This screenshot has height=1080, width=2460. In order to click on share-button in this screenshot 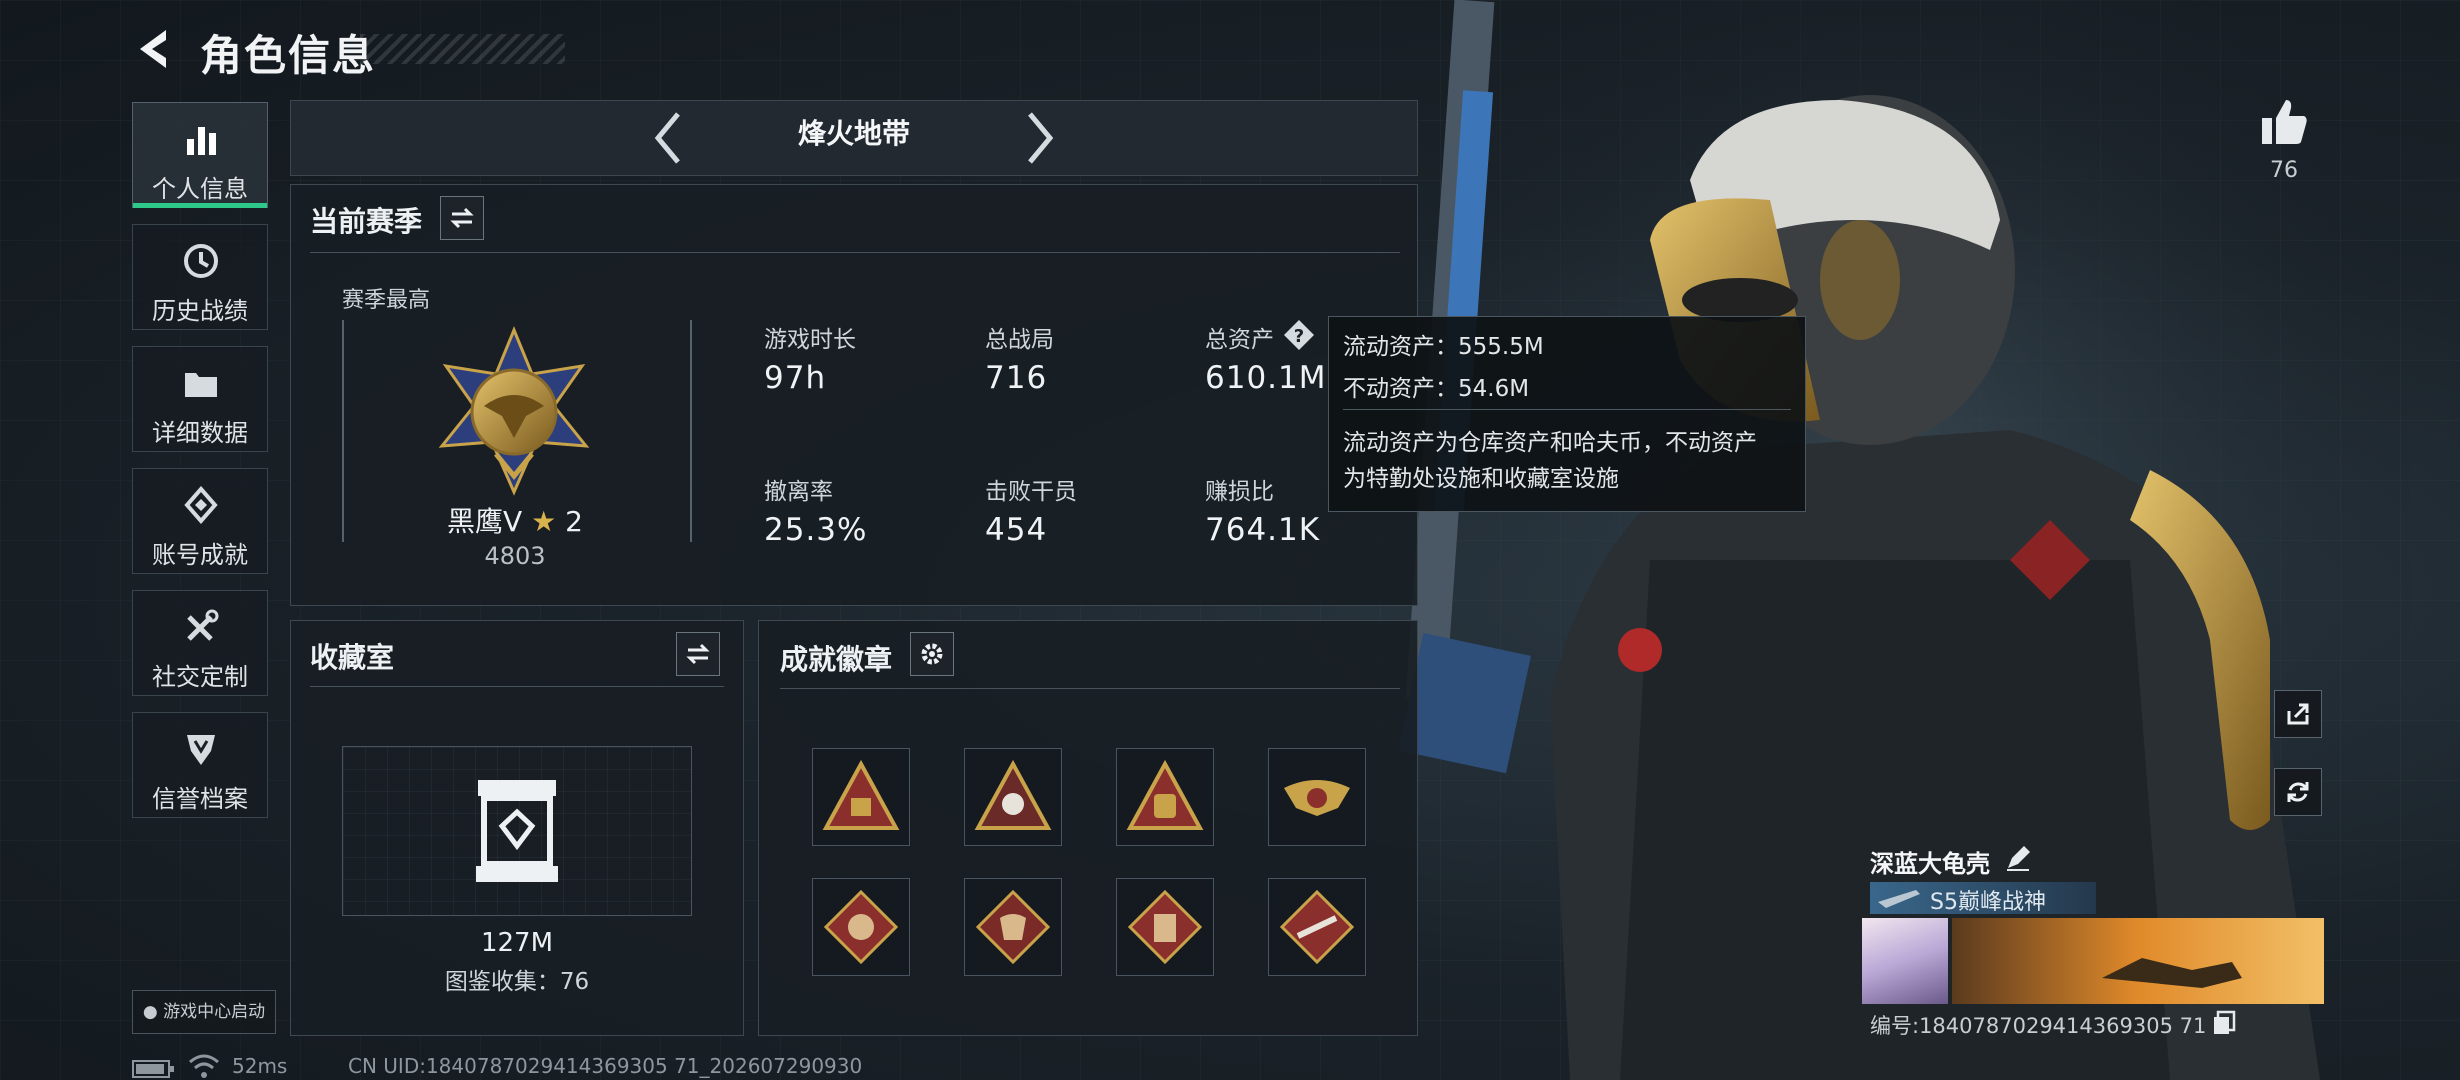, I will do `click(2298, 714)`.